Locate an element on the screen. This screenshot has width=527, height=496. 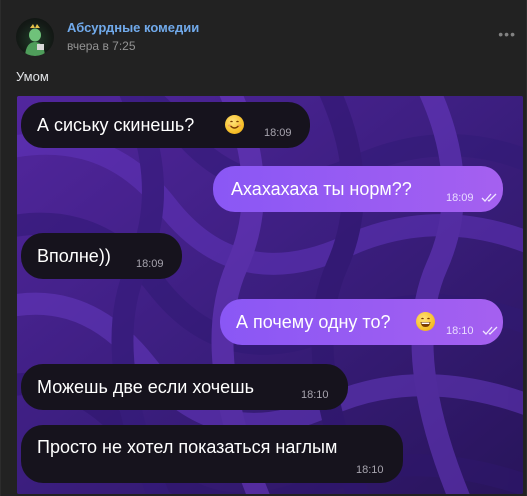
message-incoming: А сиську скинешь? 18:09 is located at coordinates (165, 125).